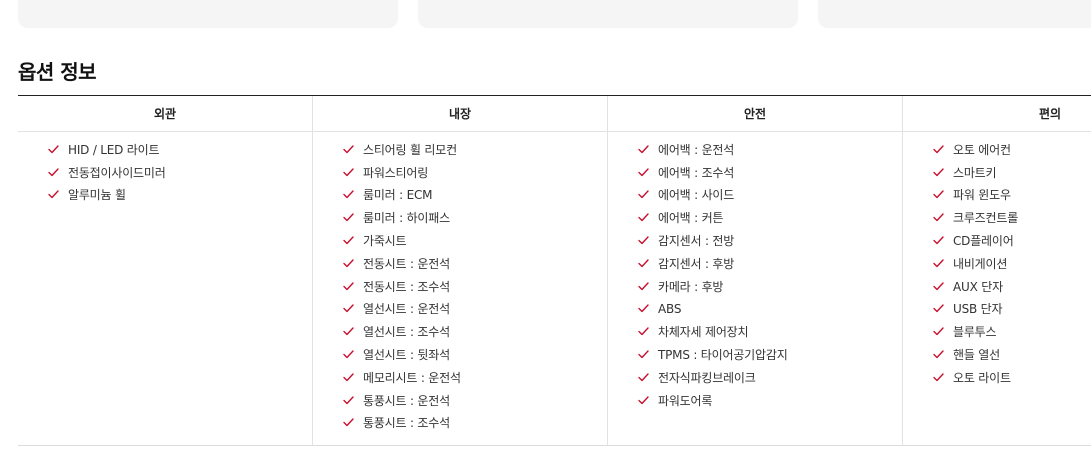  I want to click on option-label: 가죽시트, so click(385, 241).